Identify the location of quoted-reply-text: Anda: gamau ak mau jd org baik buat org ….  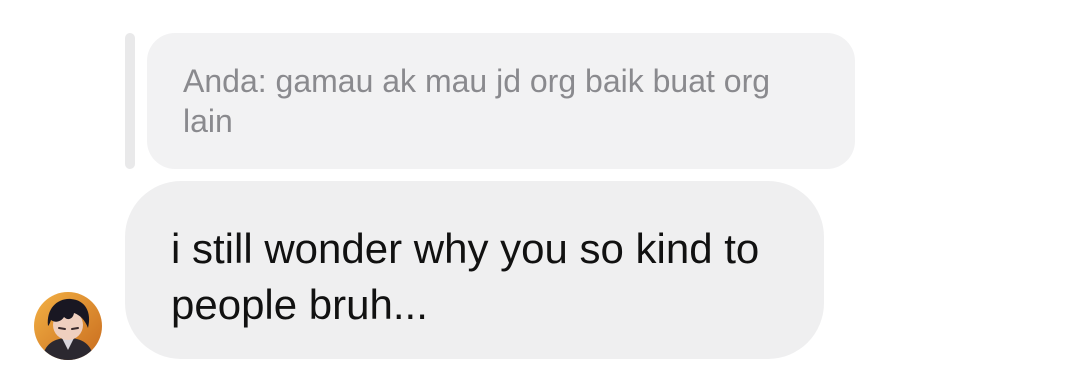
(477, 101).